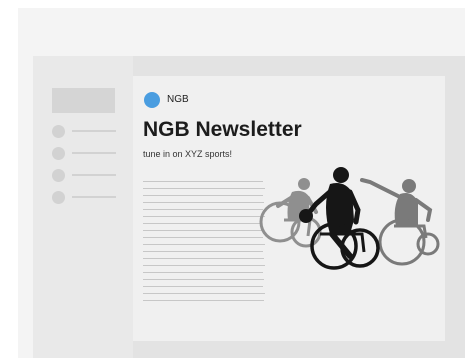 The image size is (465, 358). Describe the element at coordinates (349, 218) in the screenshot. I see `wheelchair-basketball-photo` at that location.